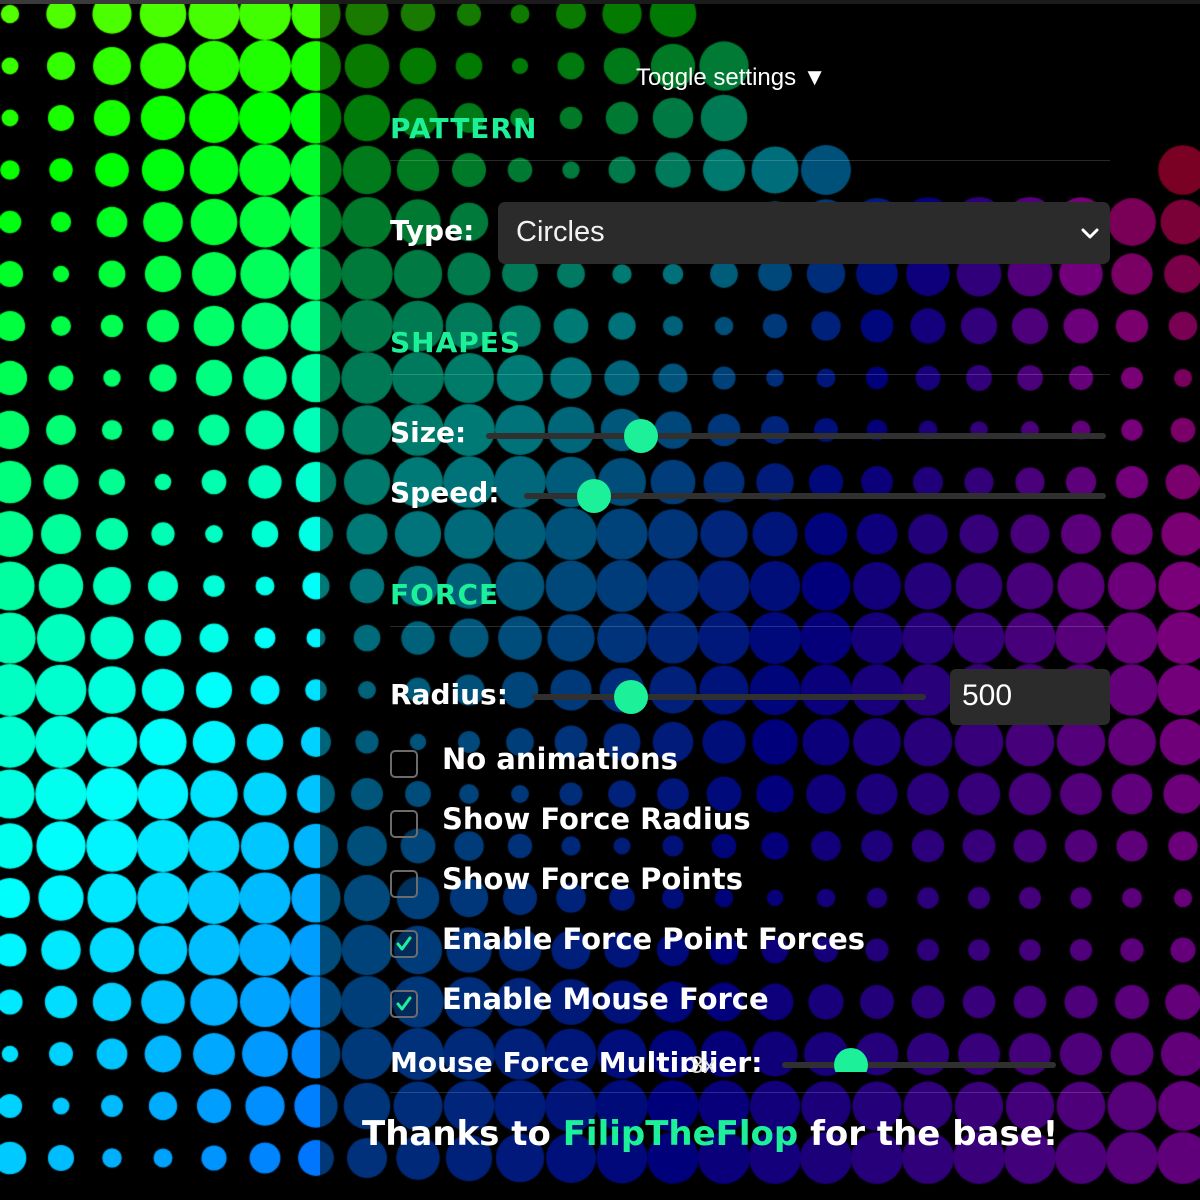 The width and height of the screenshot is (1200, 1200). Describe the element at coordinates (703, 1065) in the screenshot. I see `mouse-force-multiplier-value: 3x` at that location.